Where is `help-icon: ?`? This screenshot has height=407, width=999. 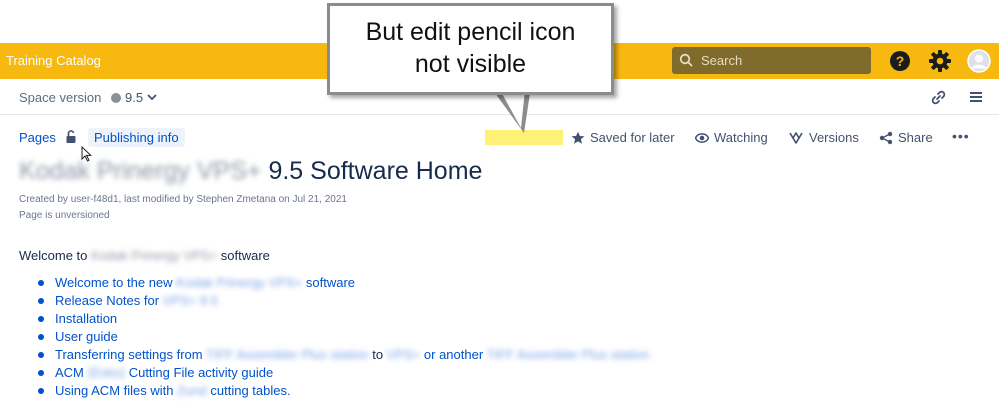
help-icon: ? is located at coordinates (900, 61).